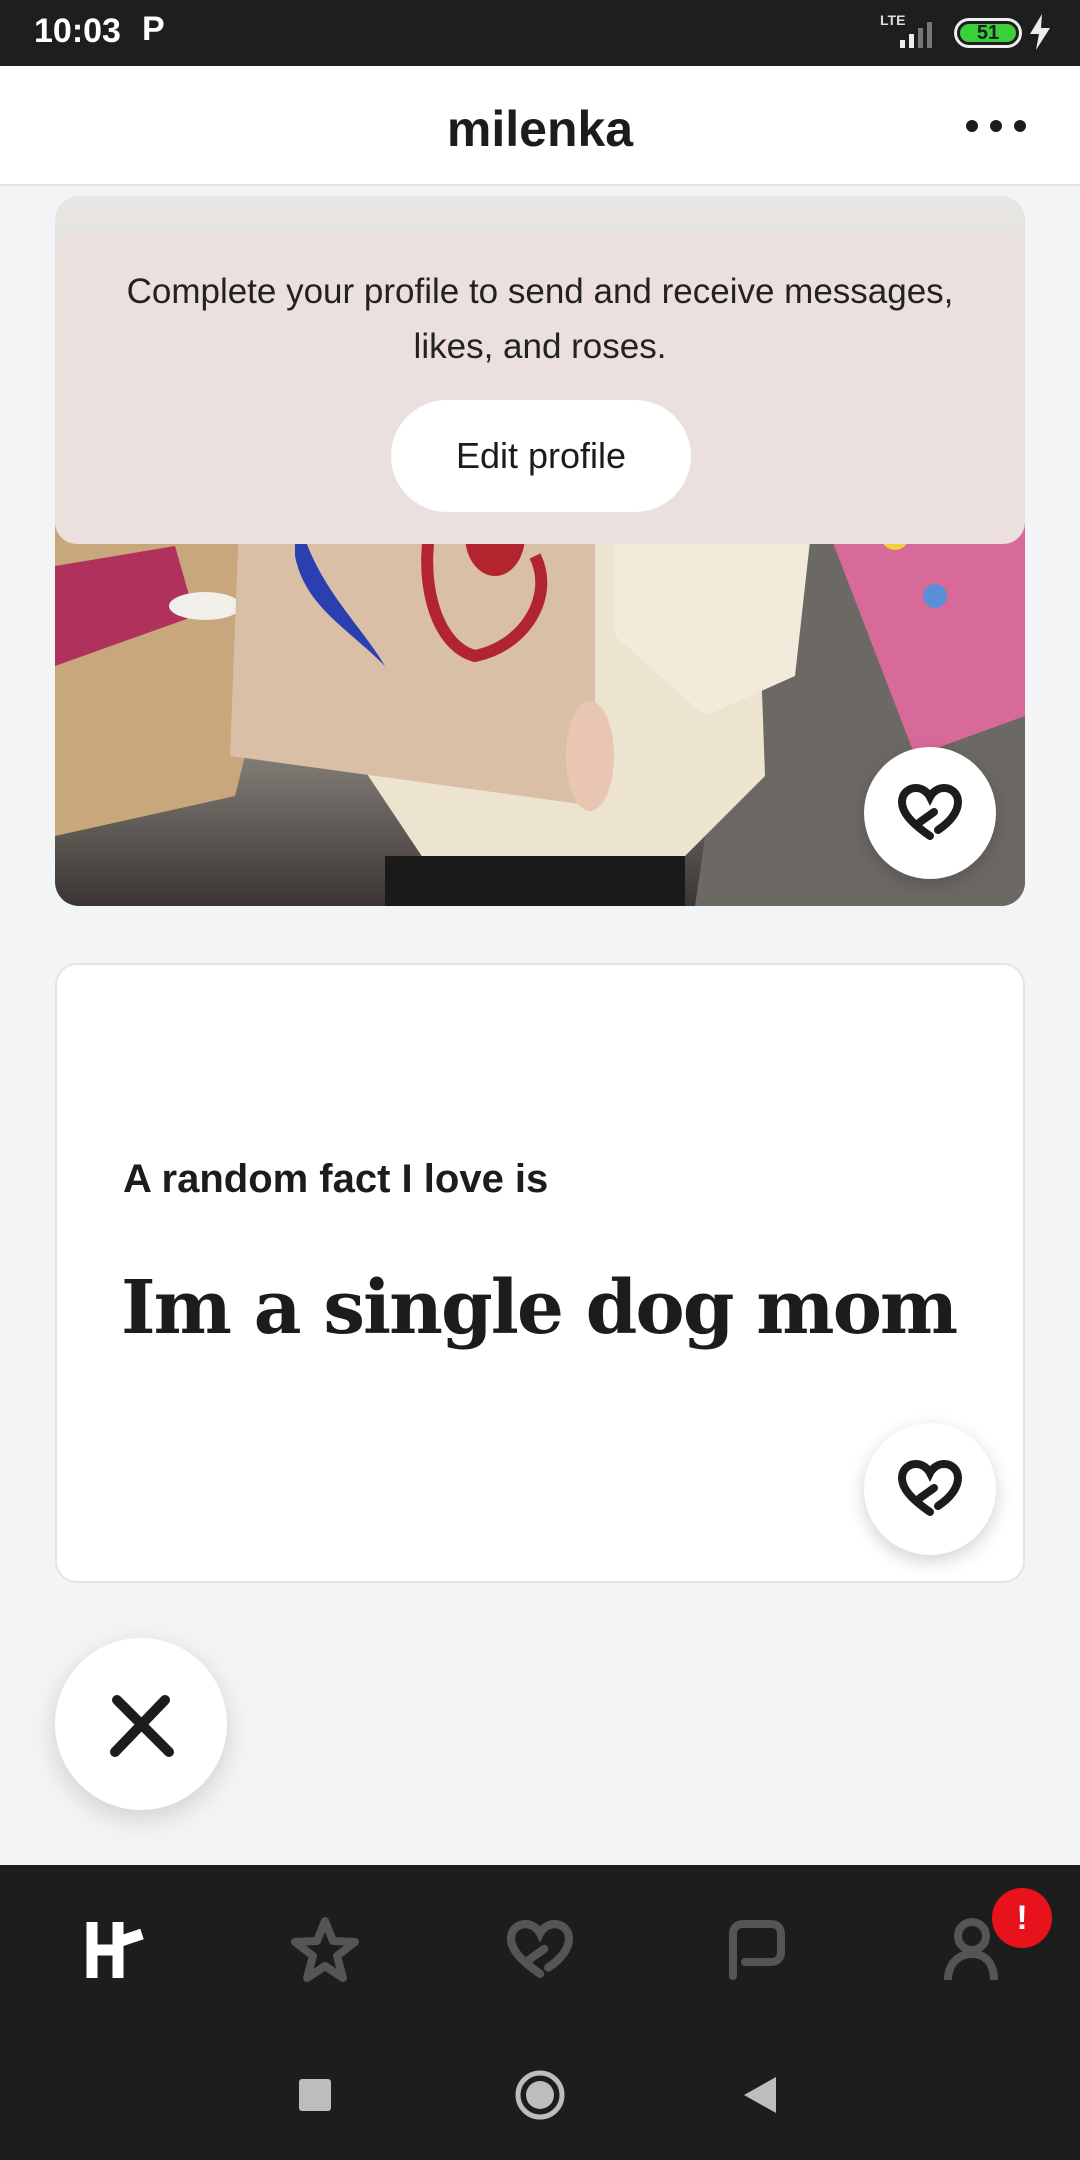 This screenshot has width=1080, height=2160. What do you see at coordinates (153, 29) in the screenshot?
I see `app-notification-icon: P` at bounding box center [153, 29].